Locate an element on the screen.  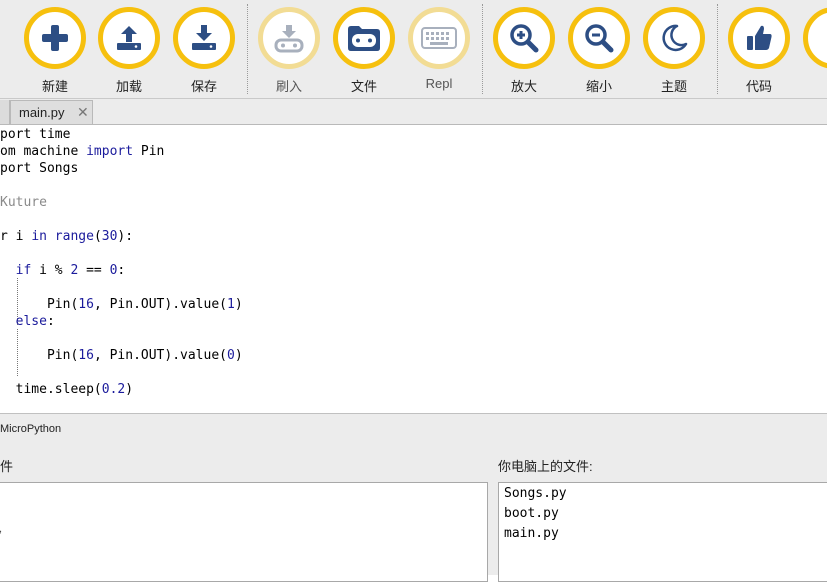
moon-icon is located at coordinates (674, 38).